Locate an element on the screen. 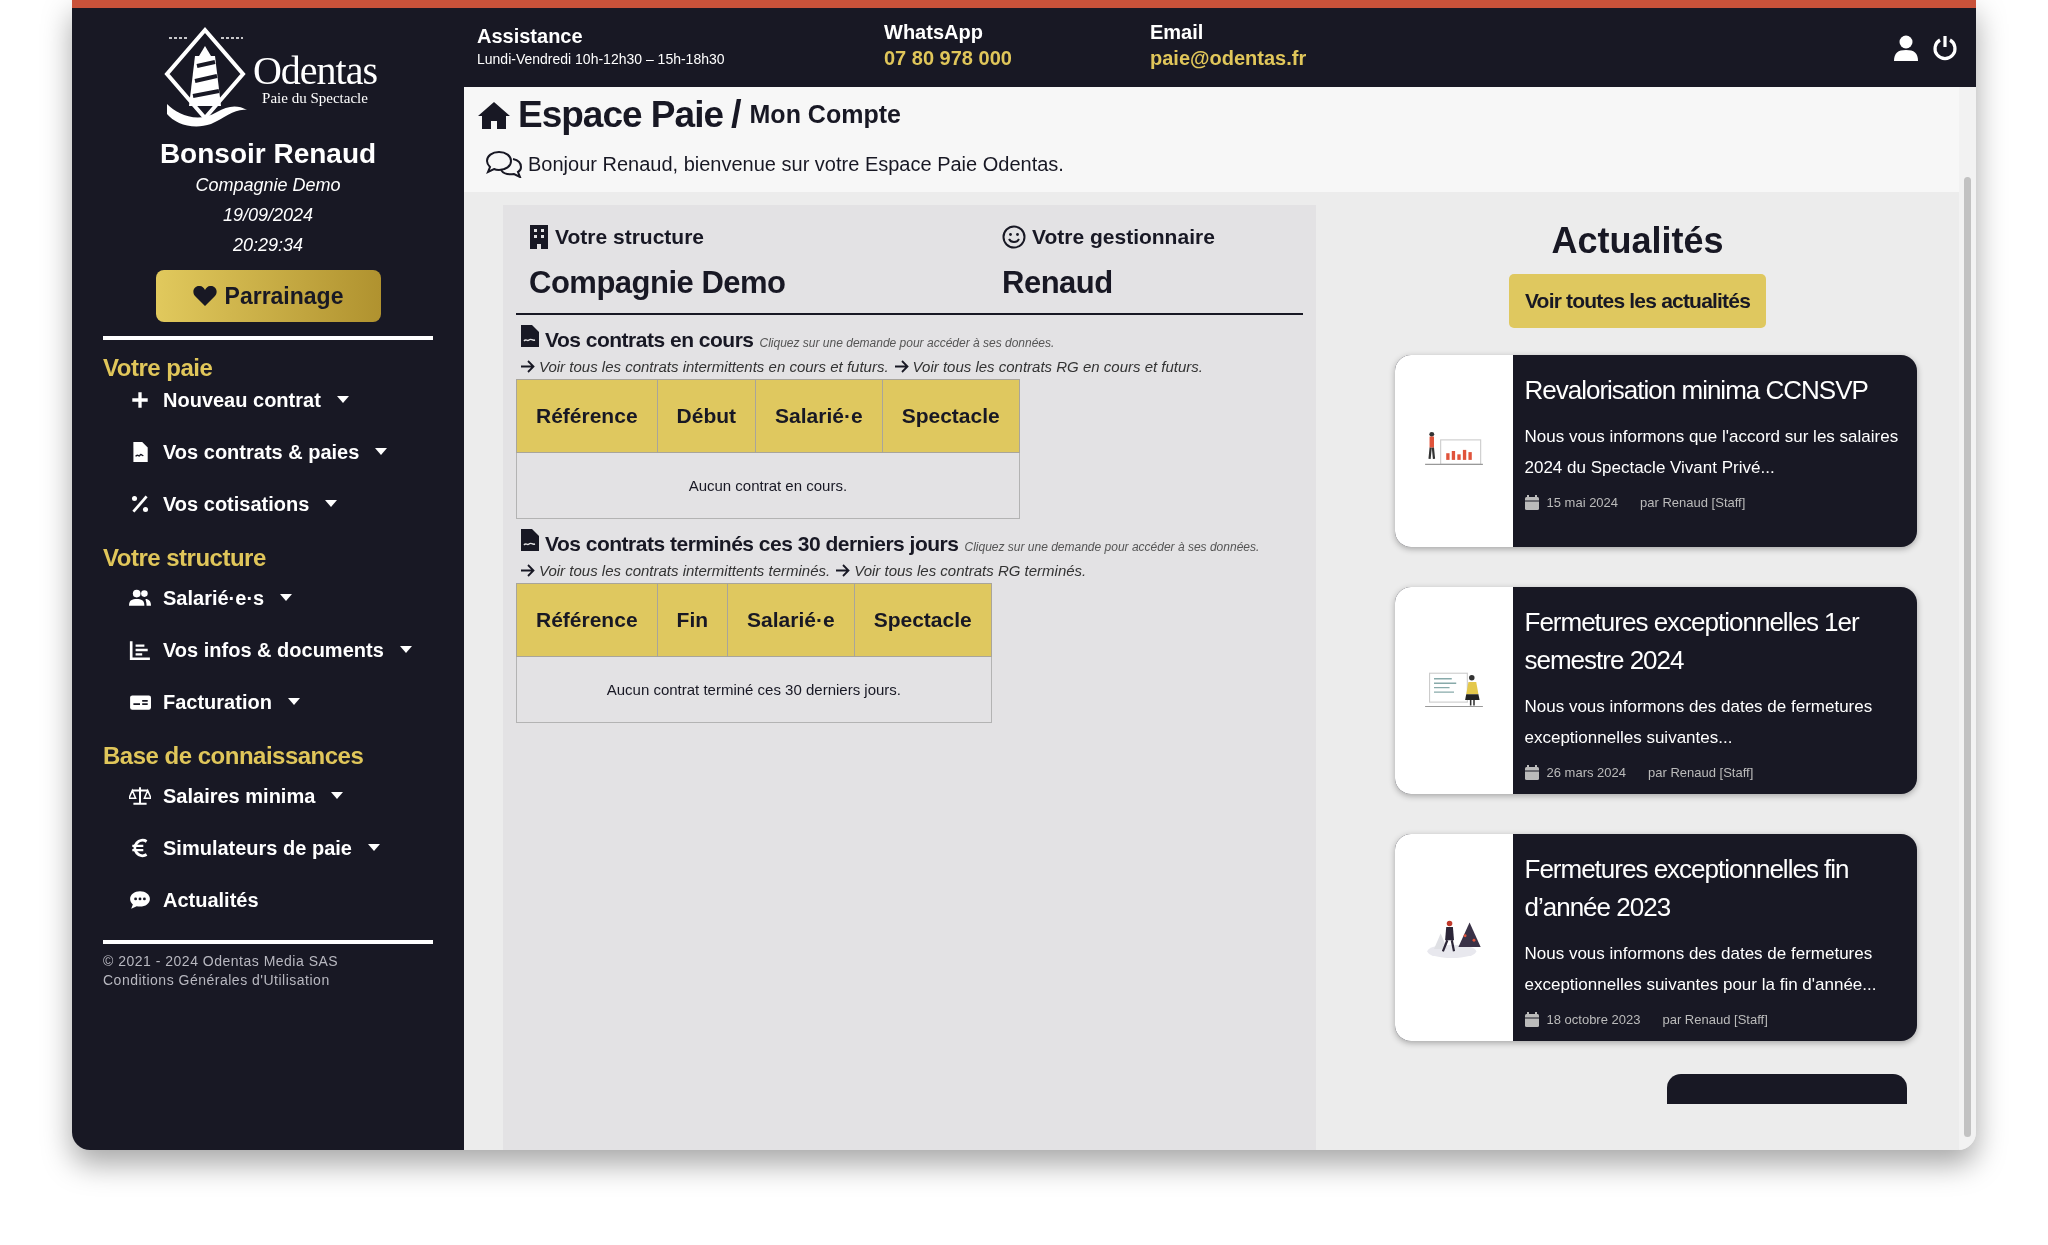 The image size is (2048, 1245). nav-item: Nouveau contrat is located at coordinates (239, 400).